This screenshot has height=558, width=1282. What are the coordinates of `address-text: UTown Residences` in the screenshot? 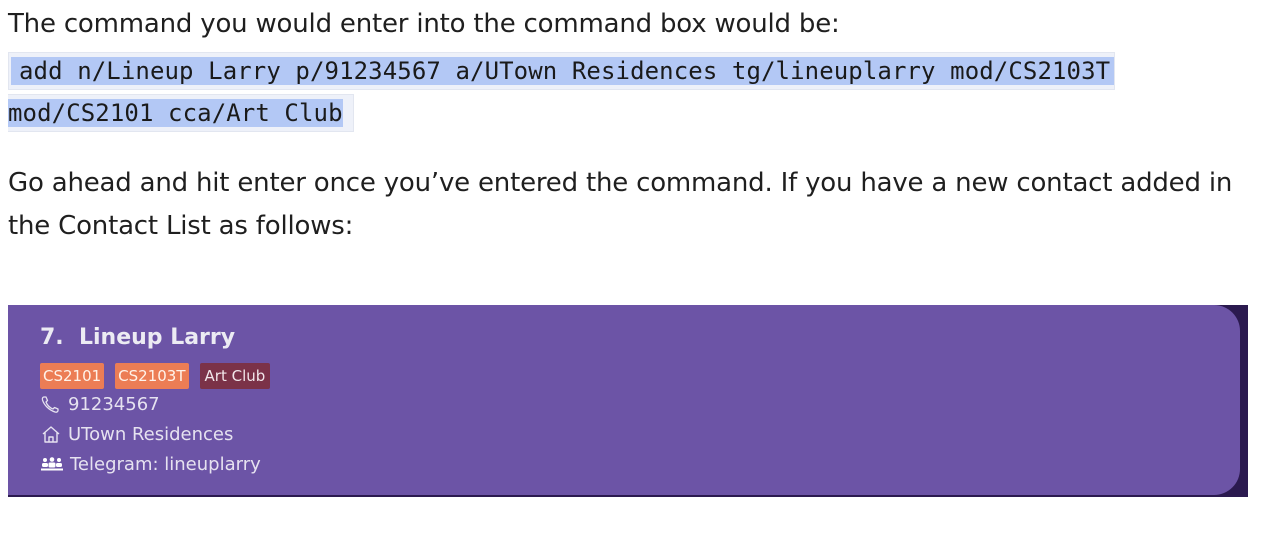 It's located at (151, 434).